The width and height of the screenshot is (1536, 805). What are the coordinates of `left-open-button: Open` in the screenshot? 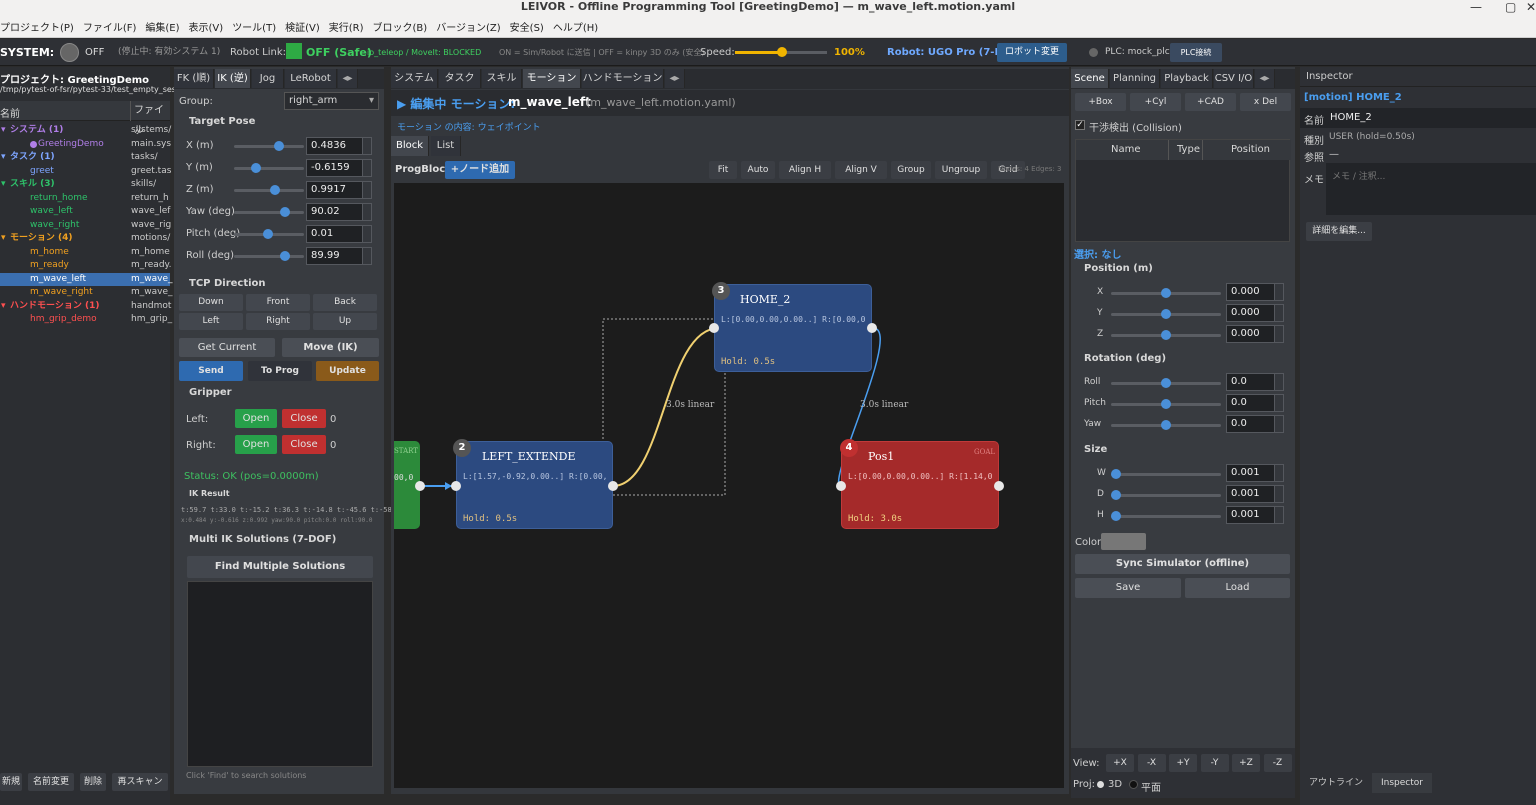 It's located at (256, 418).